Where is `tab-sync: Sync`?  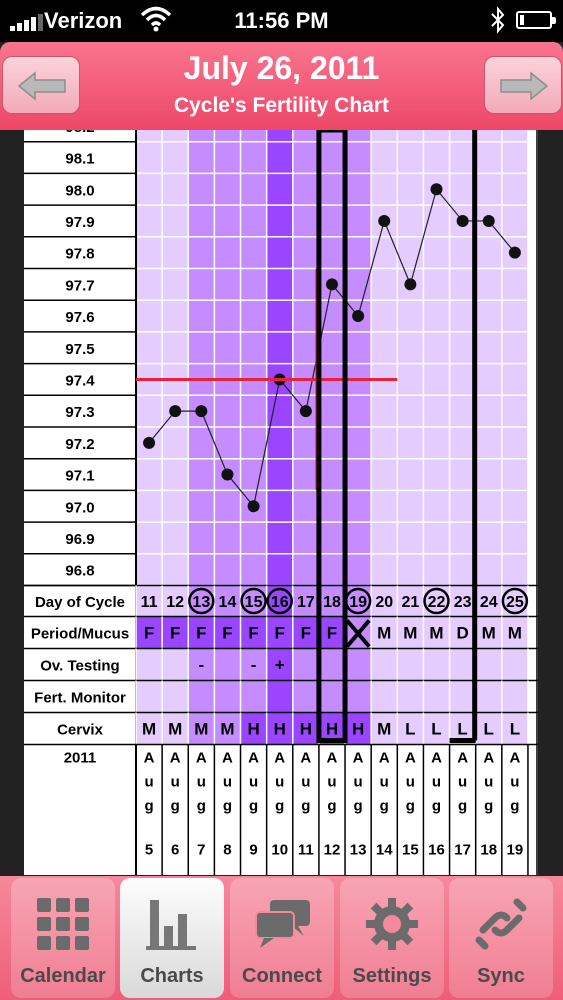
tab-sync: Sync is located at coordinates (501, 938).